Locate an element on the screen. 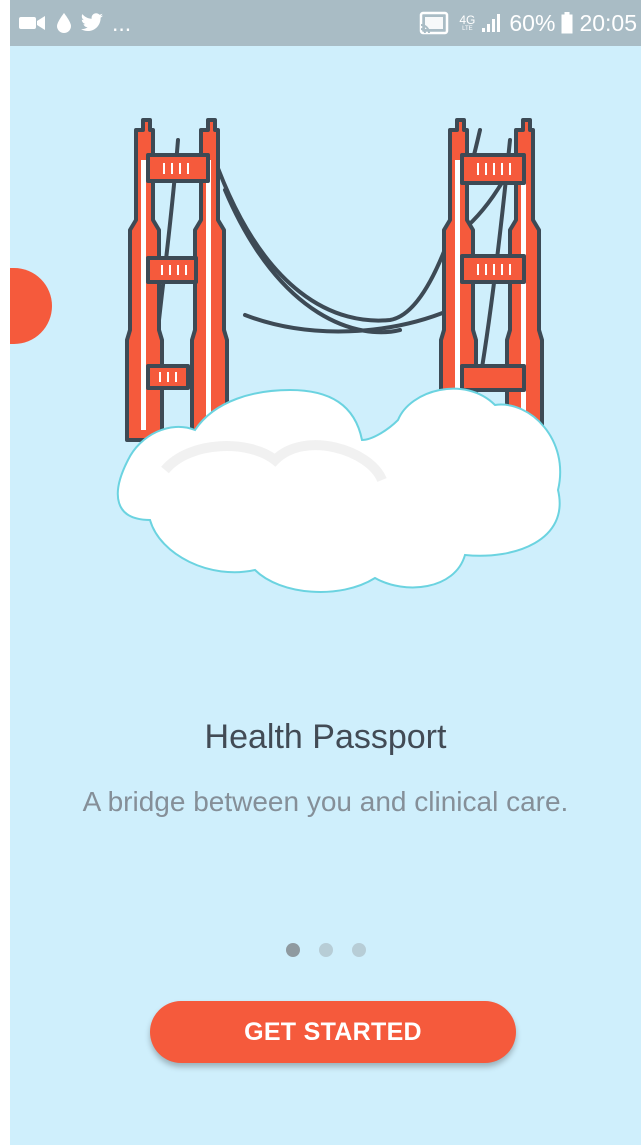 This screenshot has height=1145, width=641. twitter-bird-icon is located at coordinates (92, 23).